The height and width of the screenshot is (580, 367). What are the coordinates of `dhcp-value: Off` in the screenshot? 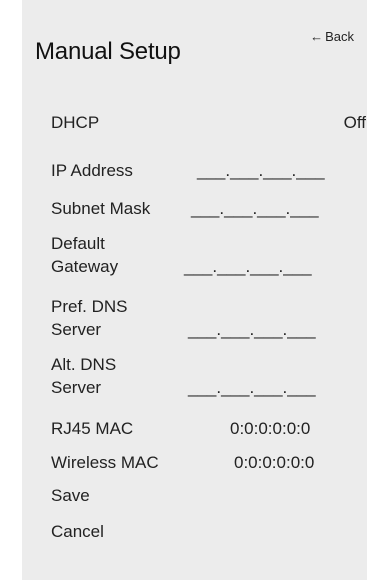 It's located at (355, 122).